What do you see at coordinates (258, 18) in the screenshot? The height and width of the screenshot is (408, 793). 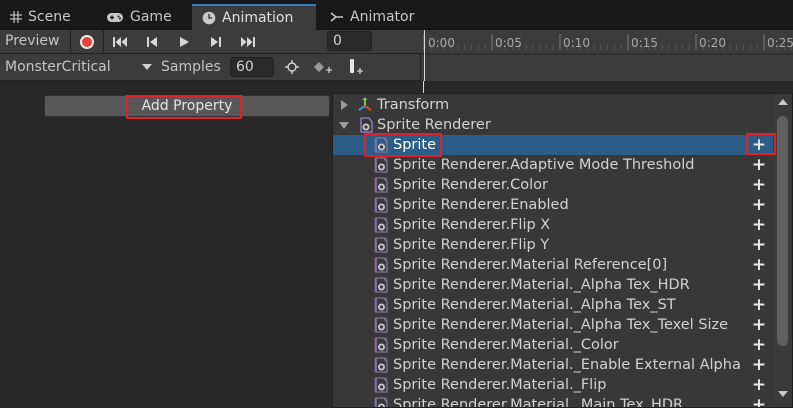 I see `tab-label: Animation` at bounding box center [258, 18].